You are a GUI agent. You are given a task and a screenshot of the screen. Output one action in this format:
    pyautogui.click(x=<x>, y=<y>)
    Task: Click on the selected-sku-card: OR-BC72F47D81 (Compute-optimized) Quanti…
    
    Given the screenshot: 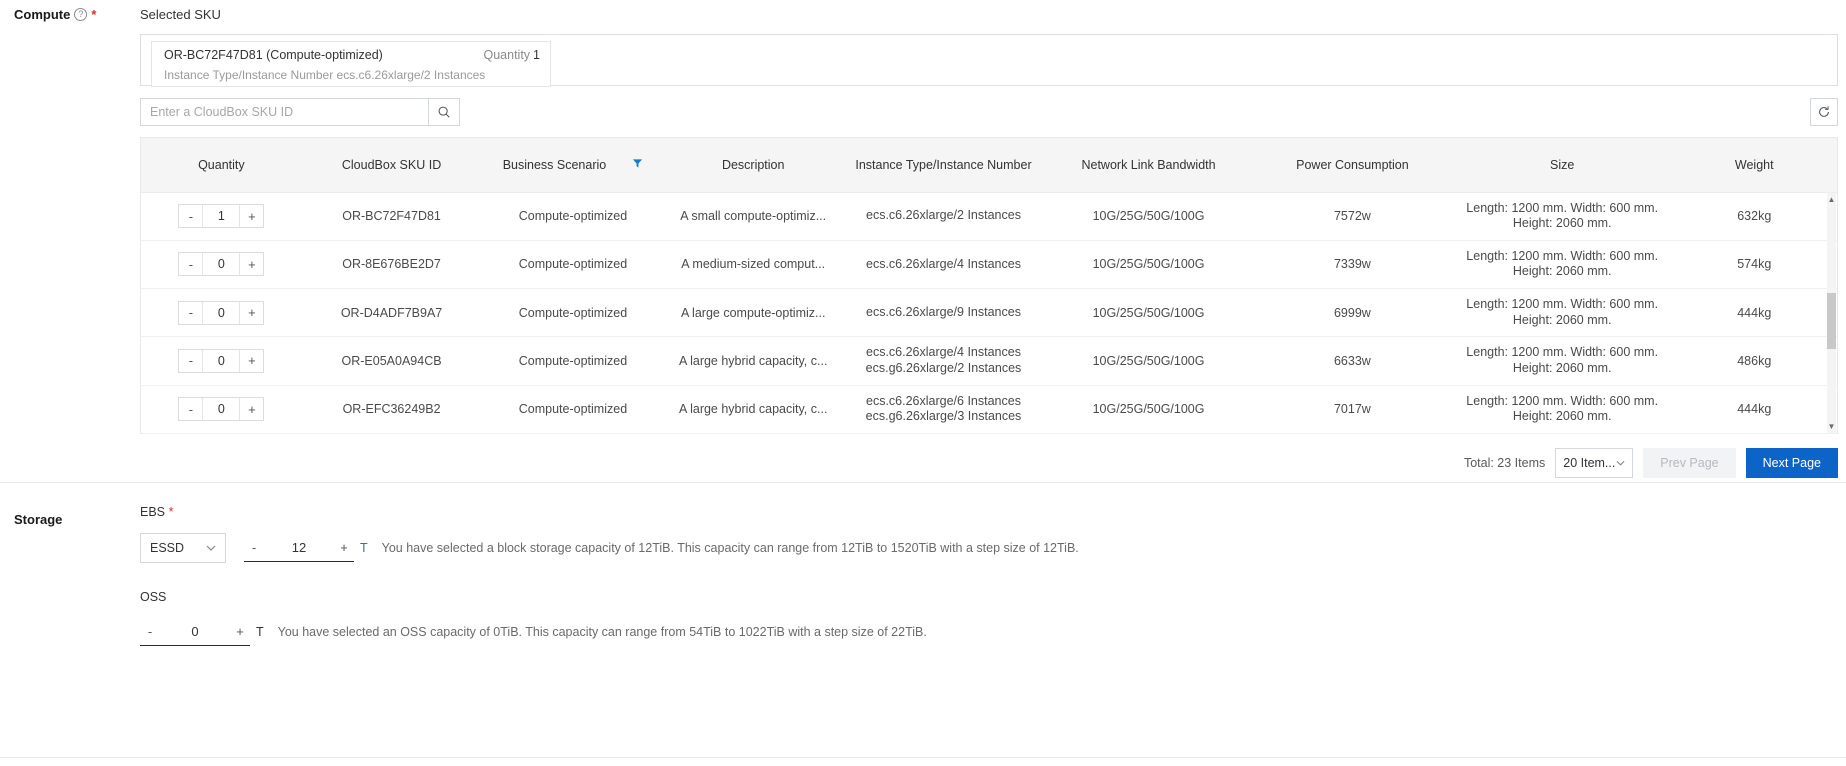 What is the action you would take?
    pyautogui.click(x=351, y=64)
    